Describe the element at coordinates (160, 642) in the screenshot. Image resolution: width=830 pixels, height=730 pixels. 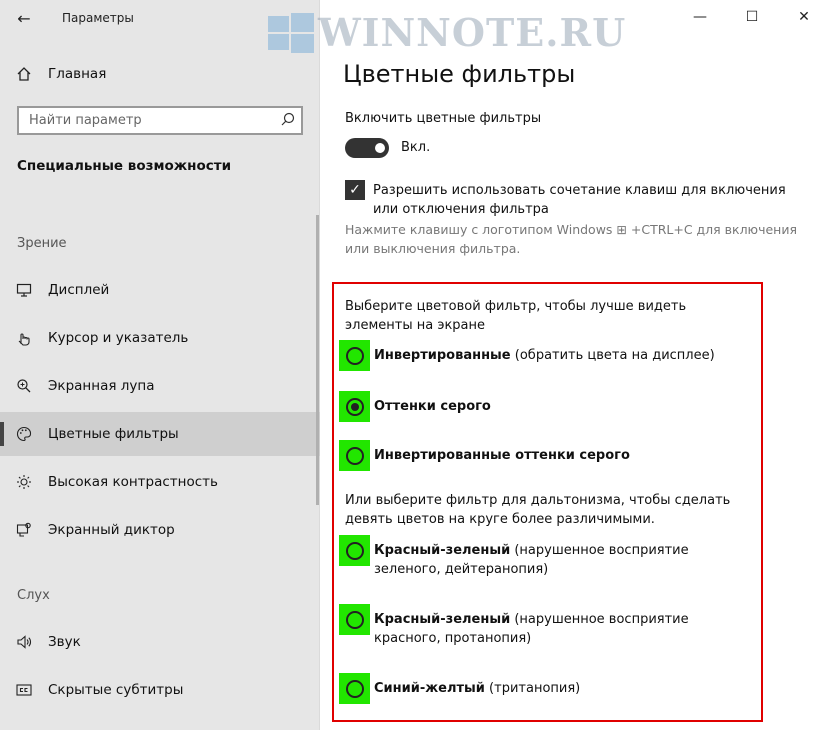
I see `sidebar-item-audio: Звук` at that location.